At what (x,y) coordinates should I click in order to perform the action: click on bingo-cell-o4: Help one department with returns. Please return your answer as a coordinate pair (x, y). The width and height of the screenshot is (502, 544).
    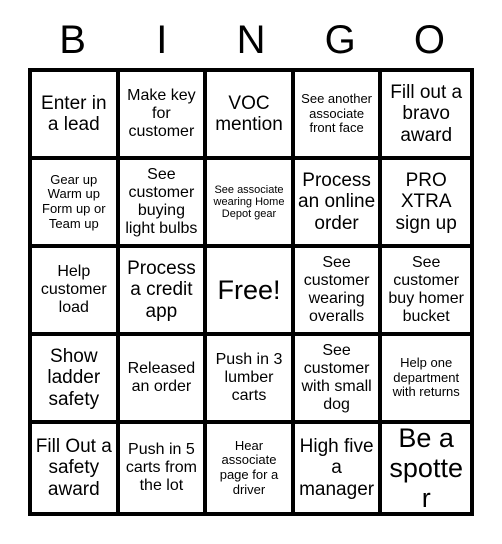
    Looking at the image, I should click on (426, 380).